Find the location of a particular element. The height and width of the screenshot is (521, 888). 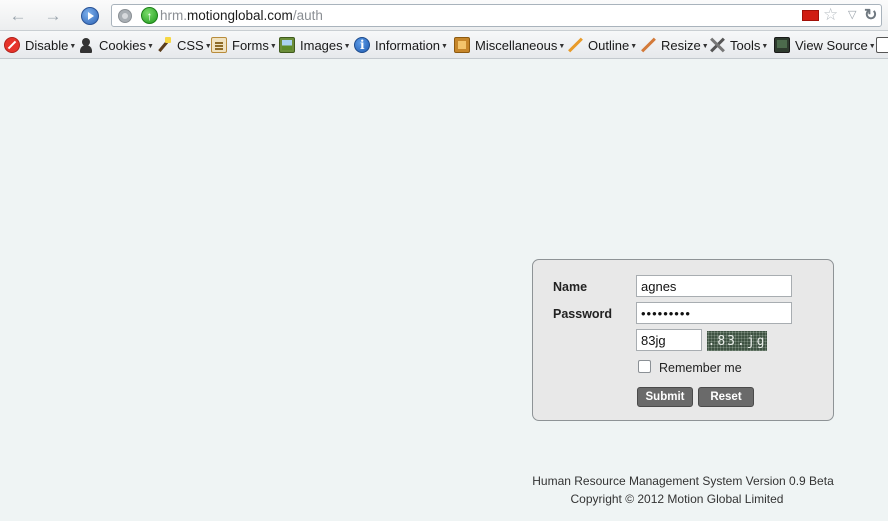

disable-icon is located at coordinates (12, 45).